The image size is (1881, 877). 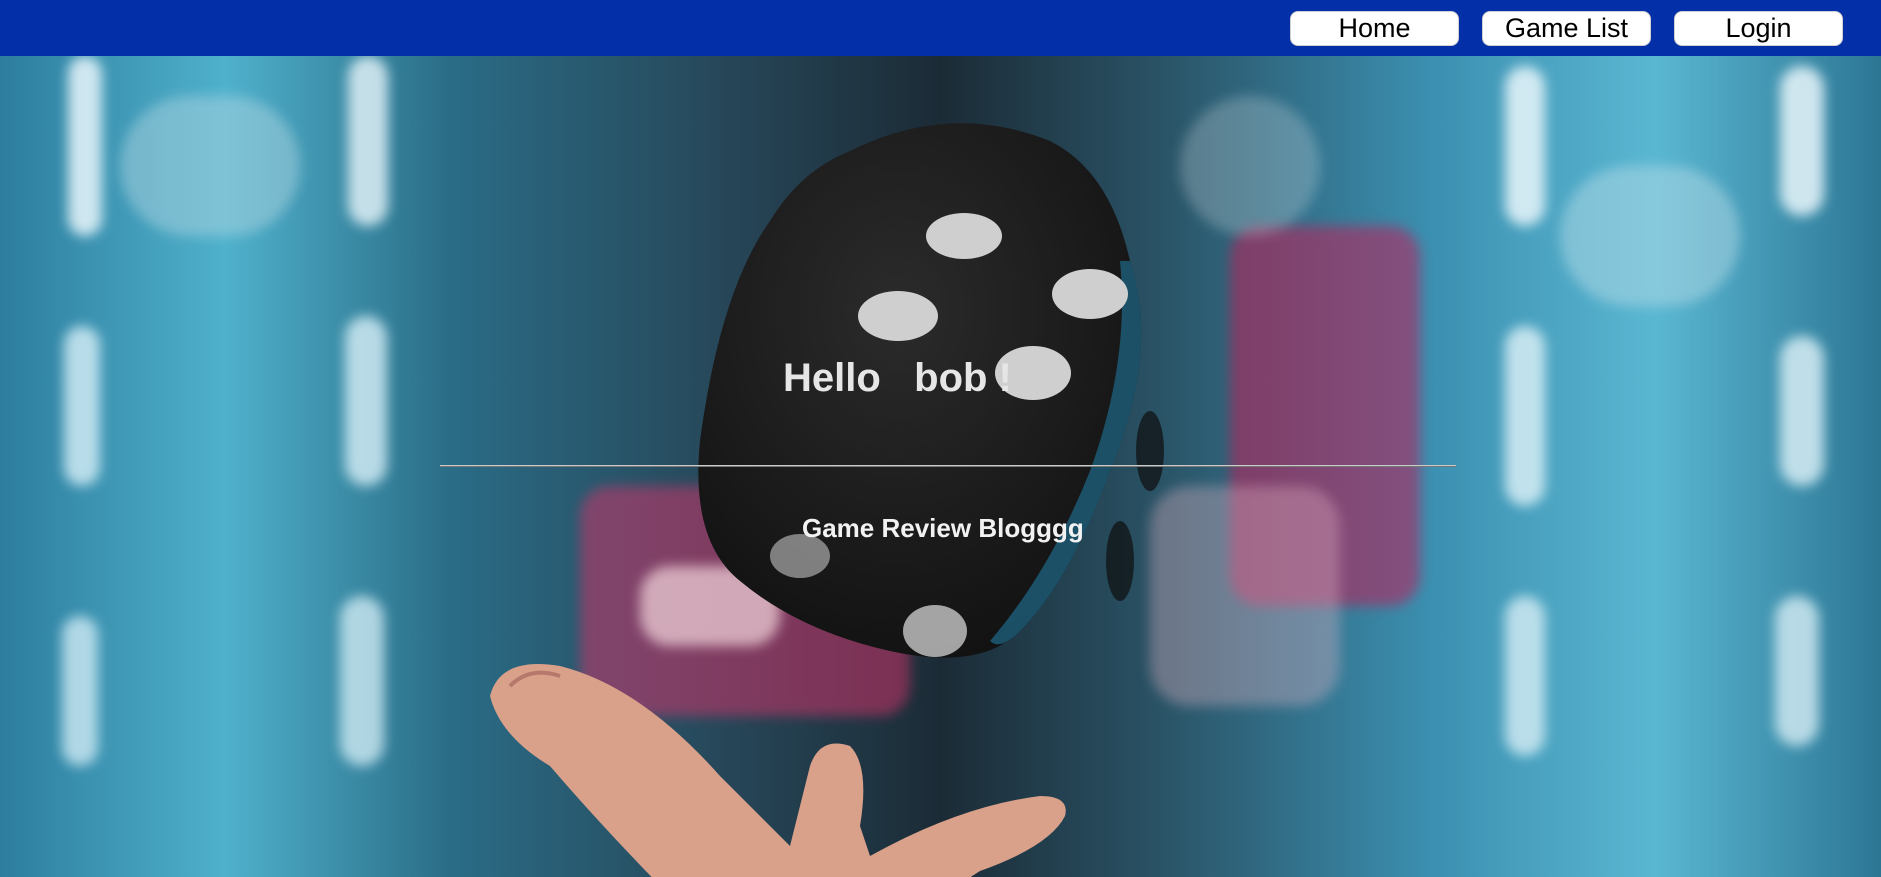 I want to click on login-button: Login, so click(x=1758, y=28).